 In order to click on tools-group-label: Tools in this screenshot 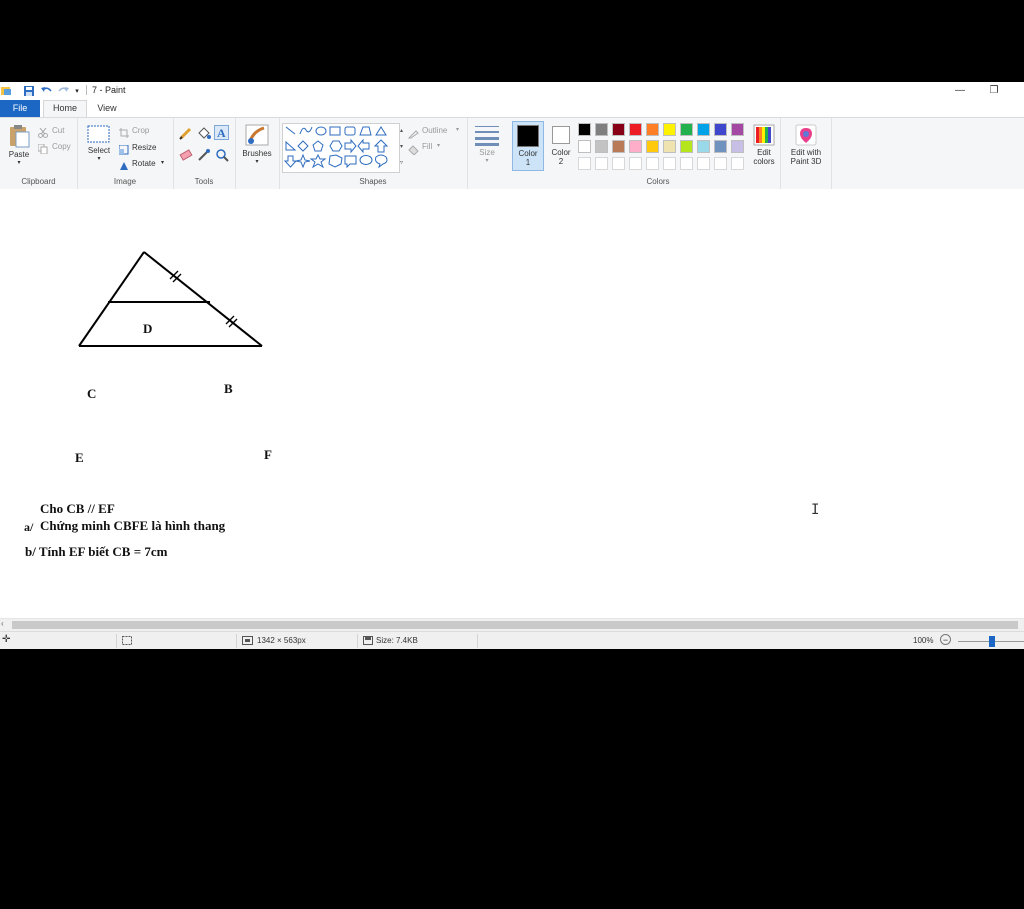, I will do `click(204, 181)`.